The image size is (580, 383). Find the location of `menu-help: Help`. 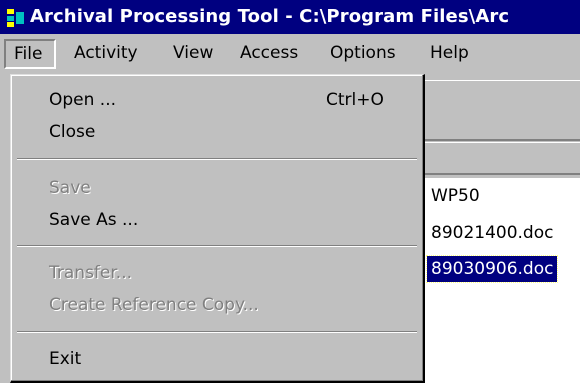

menu-help: Help is located at coordinates (449, 53).